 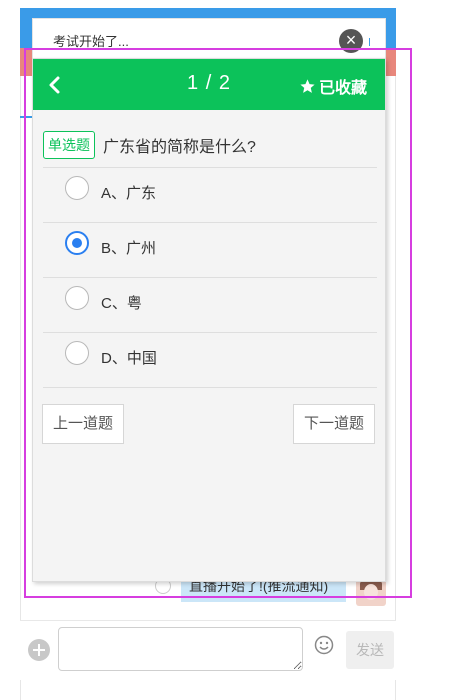 I want to click on quiz-header: 1 / 2 已收藏, so click(x=209, y=84).